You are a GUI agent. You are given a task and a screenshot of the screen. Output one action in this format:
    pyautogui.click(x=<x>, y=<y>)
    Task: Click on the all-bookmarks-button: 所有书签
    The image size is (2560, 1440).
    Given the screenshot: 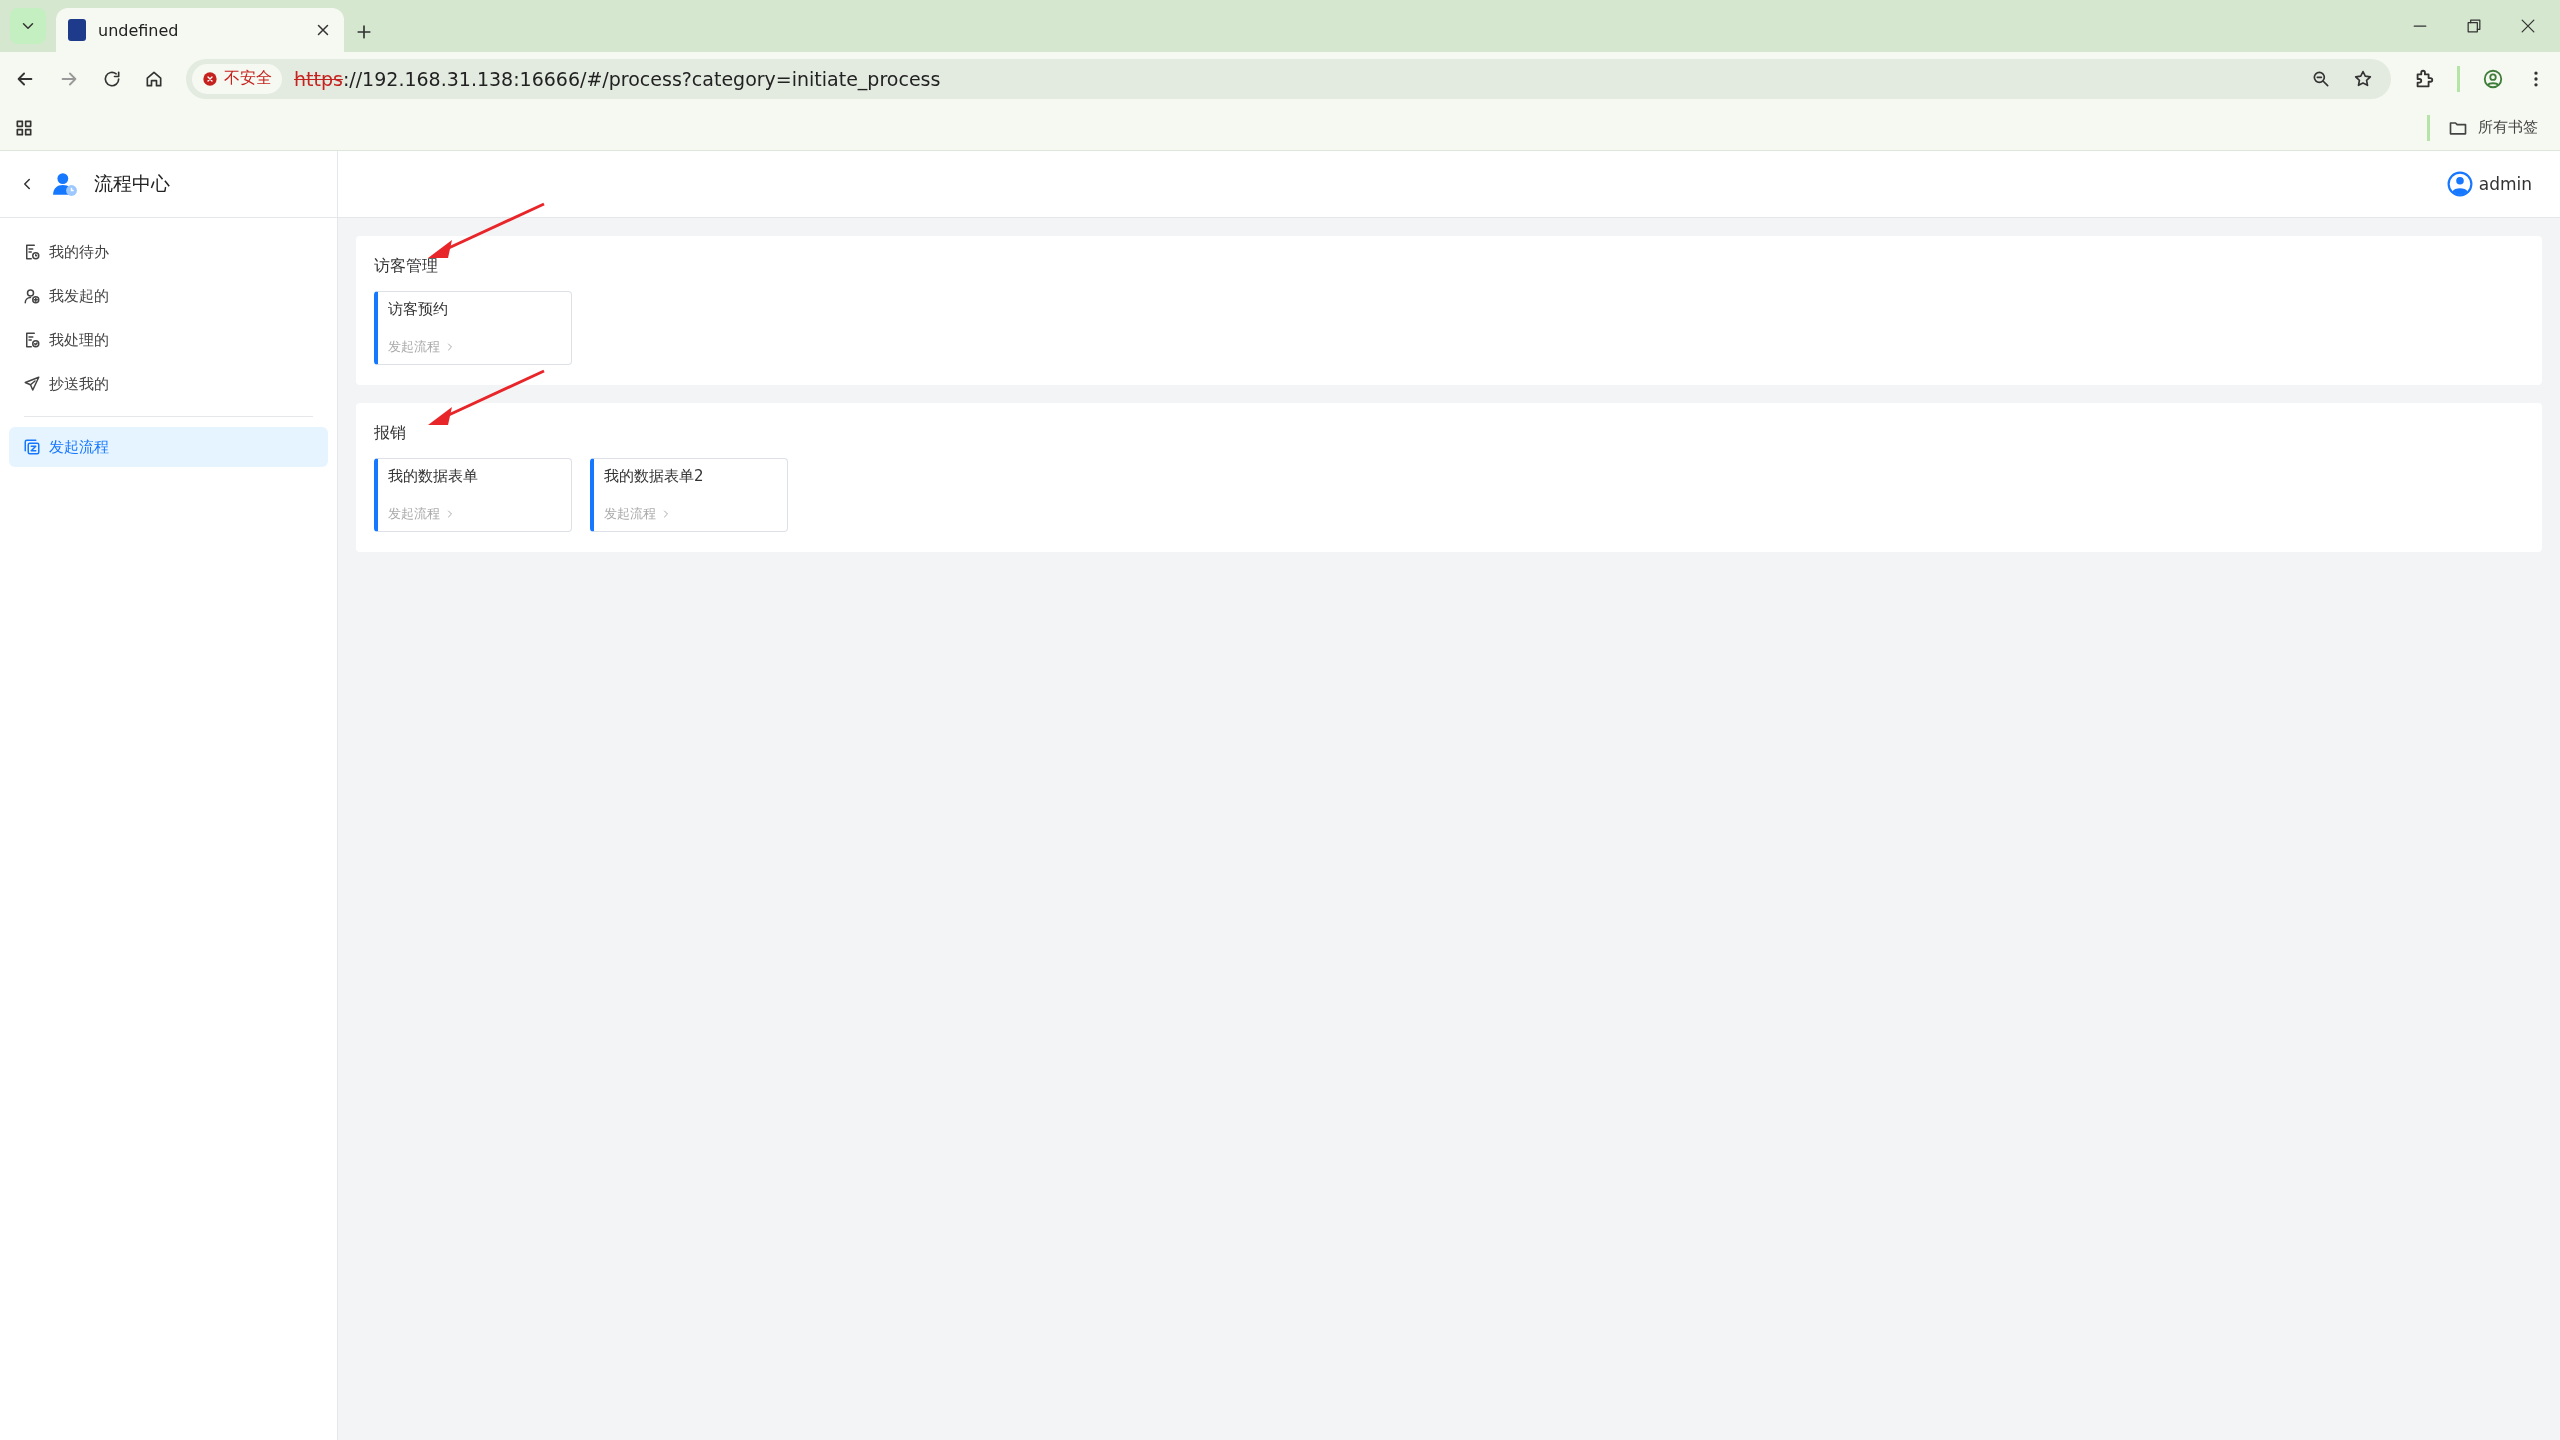 What is the action you would take?
    pyautogui.click(x=2493, y=127)
    